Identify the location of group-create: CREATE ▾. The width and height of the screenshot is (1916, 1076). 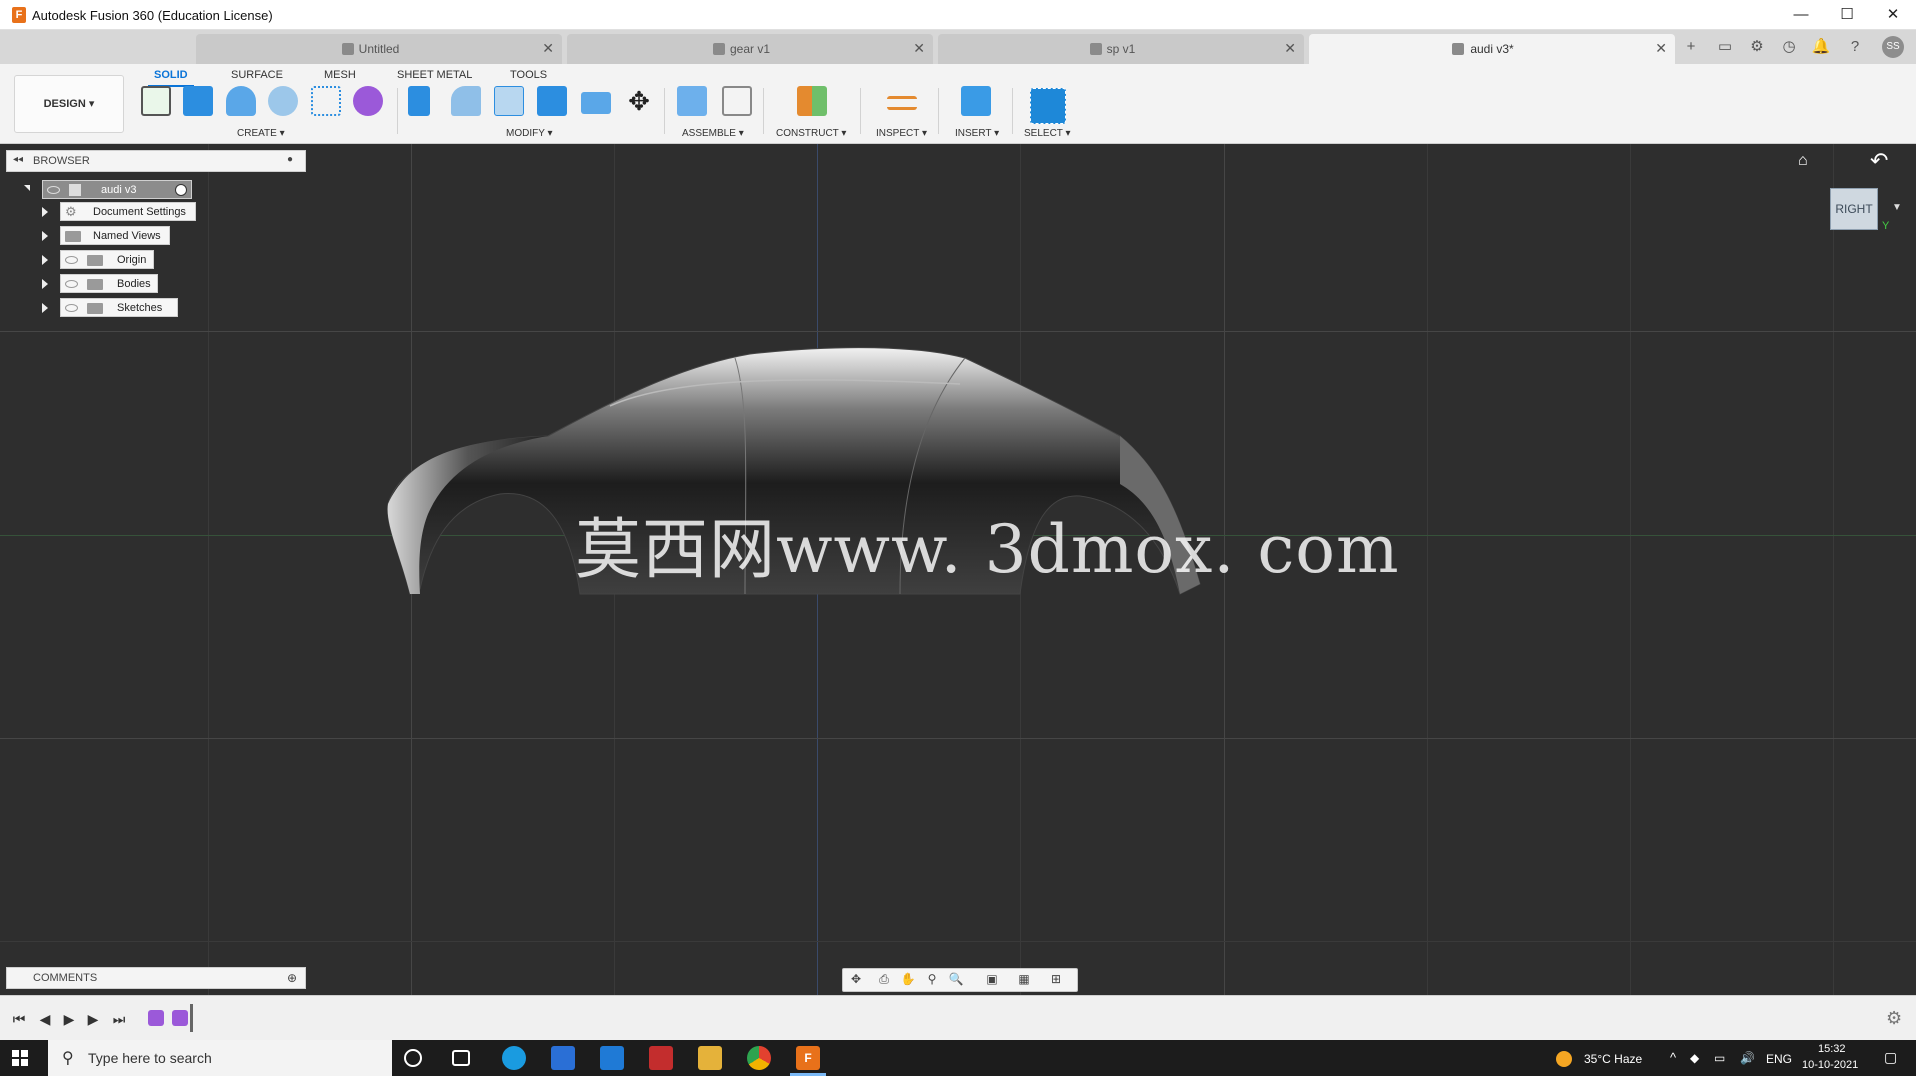
(261, 133).